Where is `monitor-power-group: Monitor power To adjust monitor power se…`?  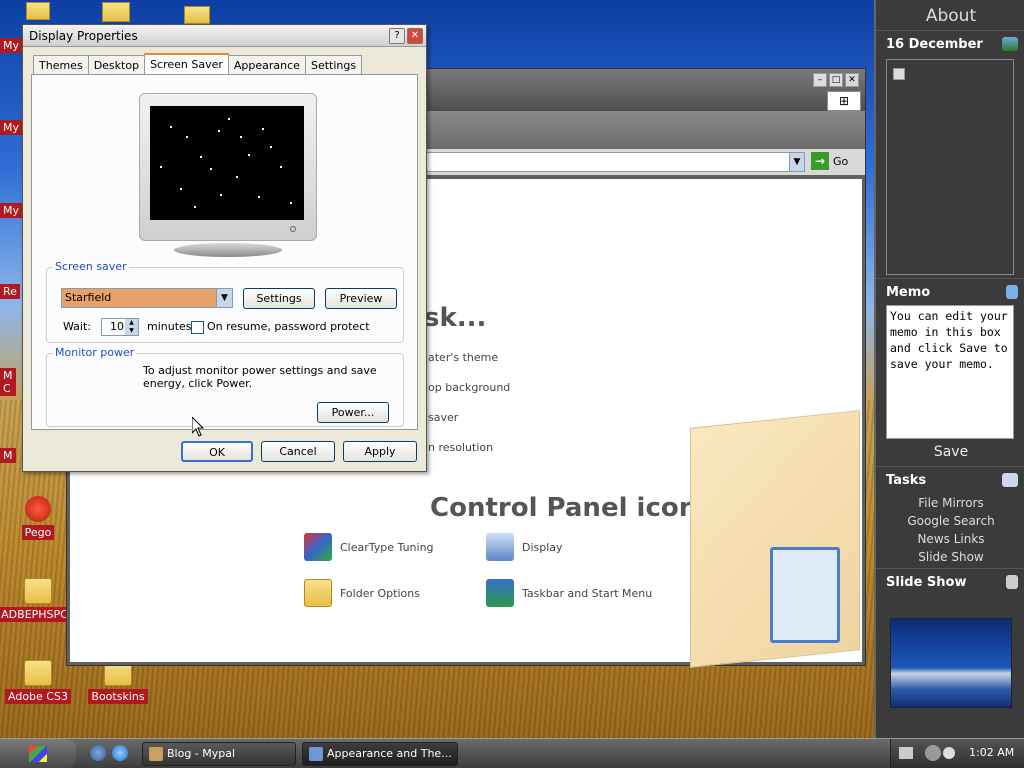 monitor-power-group: Monitor power To adjust monitor power se… is located at coordinates (225, 386).